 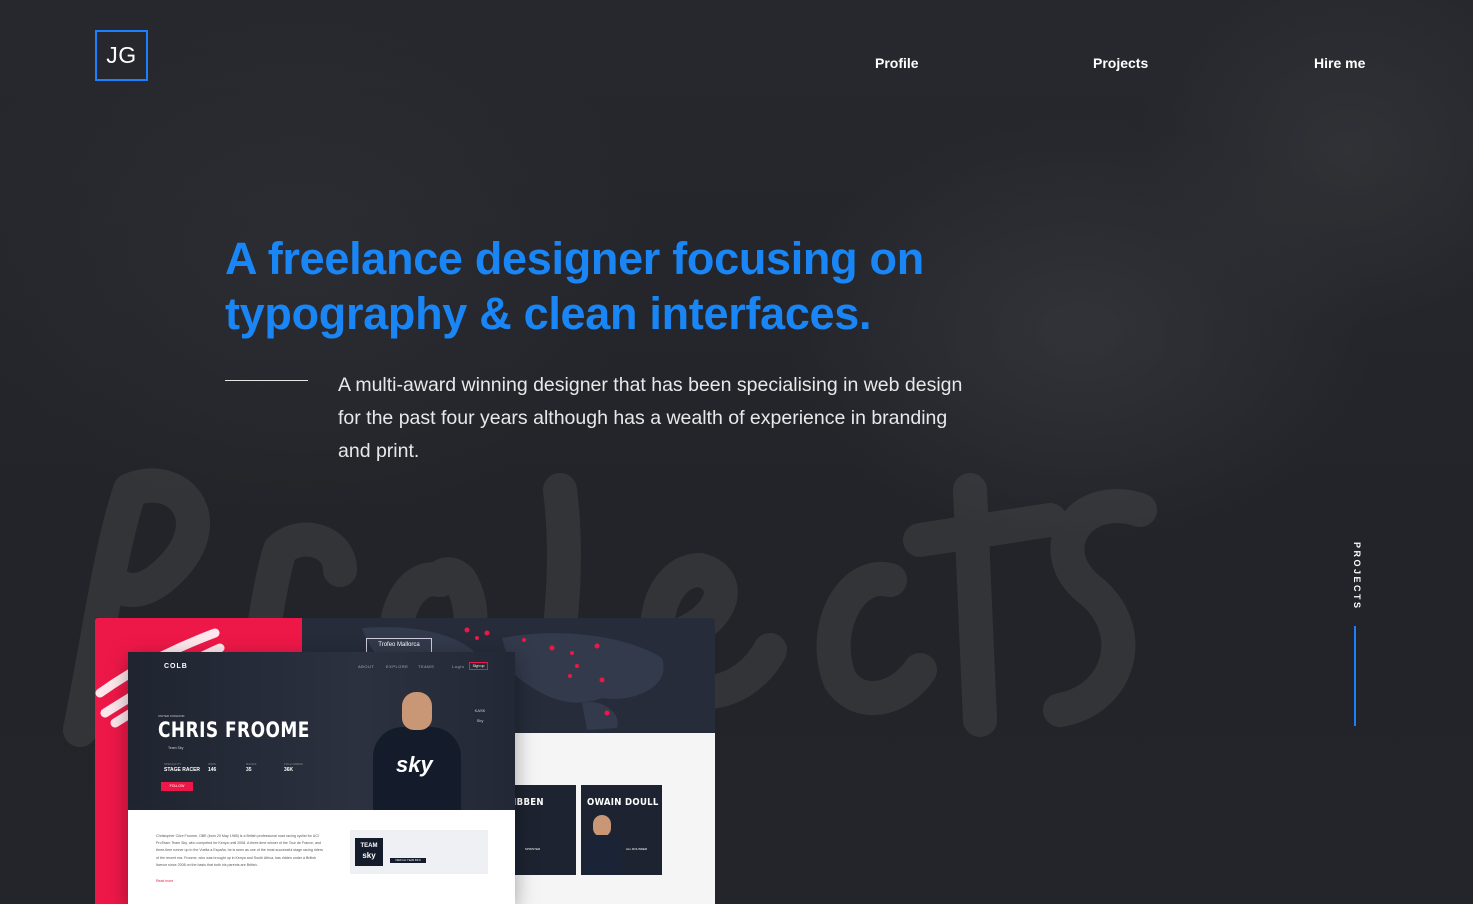 What do you see at coordinates (369, 846) in the screenshot?
I see `team-logo-line1: TEAM` at bounding box center [369, 846].